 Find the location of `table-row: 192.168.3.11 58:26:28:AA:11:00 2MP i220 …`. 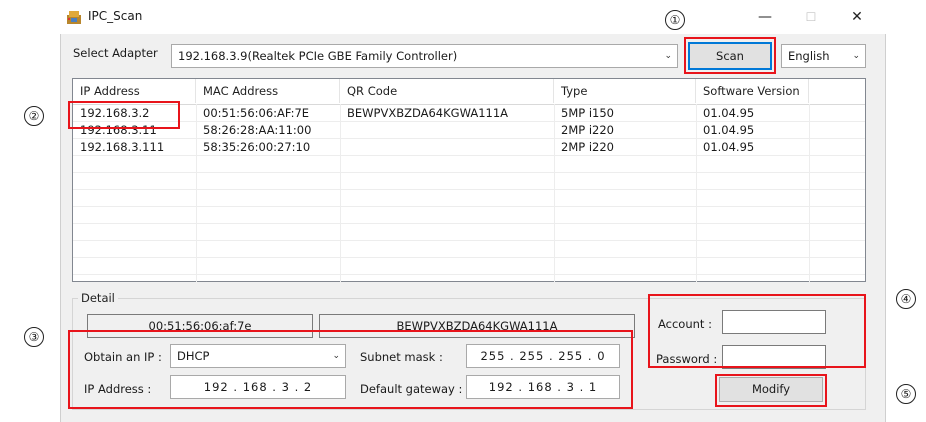

table-row: 192.168.3.11 58:26:28:AA:11:00 2MP i220 … is located at coordinates (441, 130).